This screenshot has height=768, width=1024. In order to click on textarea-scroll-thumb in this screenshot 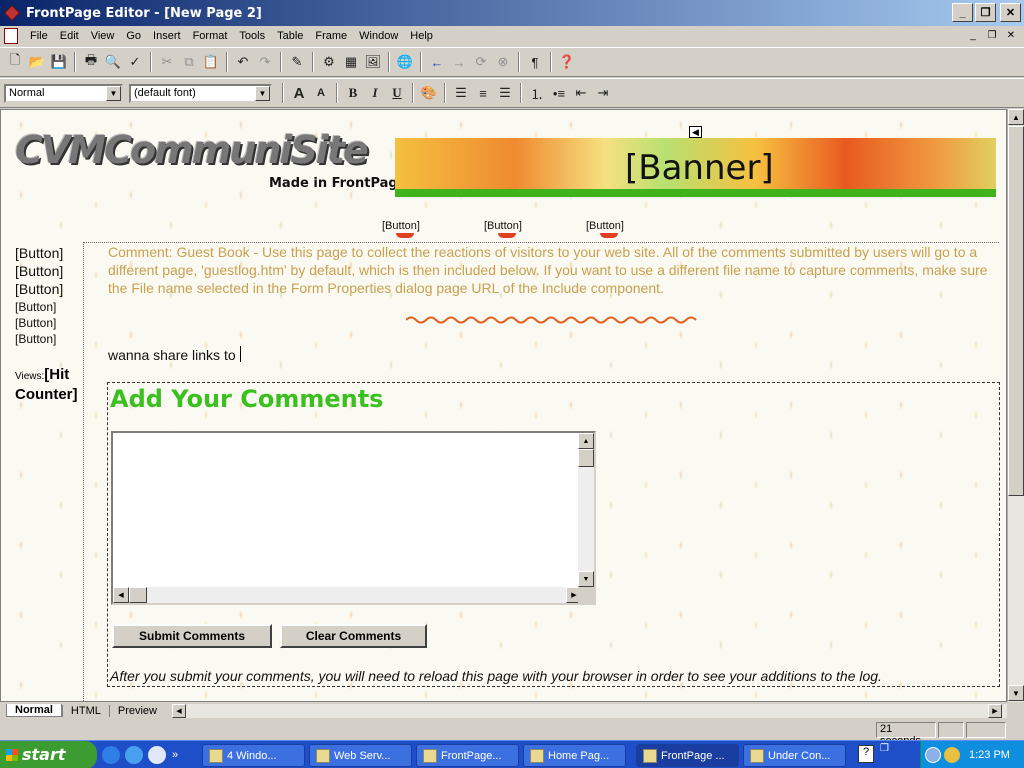, I will do `click(586, 458)`.